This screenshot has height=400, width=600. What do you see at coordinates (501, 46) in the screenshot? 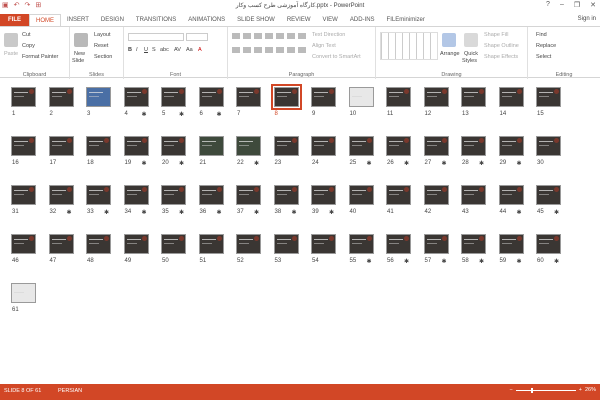
I see `shape-outline-button: Shape Outline` at bounding box center [501, 46].